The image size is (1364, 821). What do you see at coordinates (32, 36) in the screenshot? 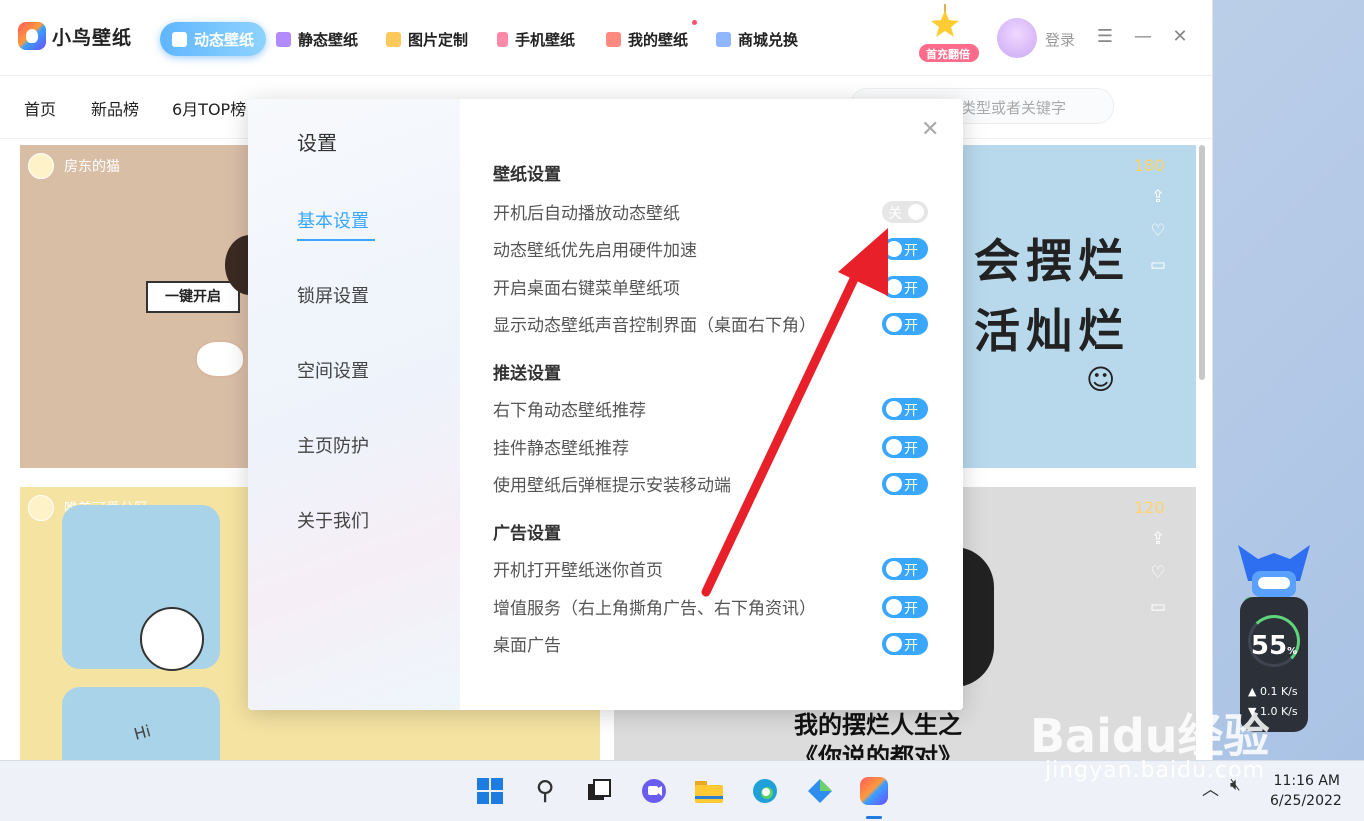
I see `bird-logo-icon` at bounding box center [32, 36].